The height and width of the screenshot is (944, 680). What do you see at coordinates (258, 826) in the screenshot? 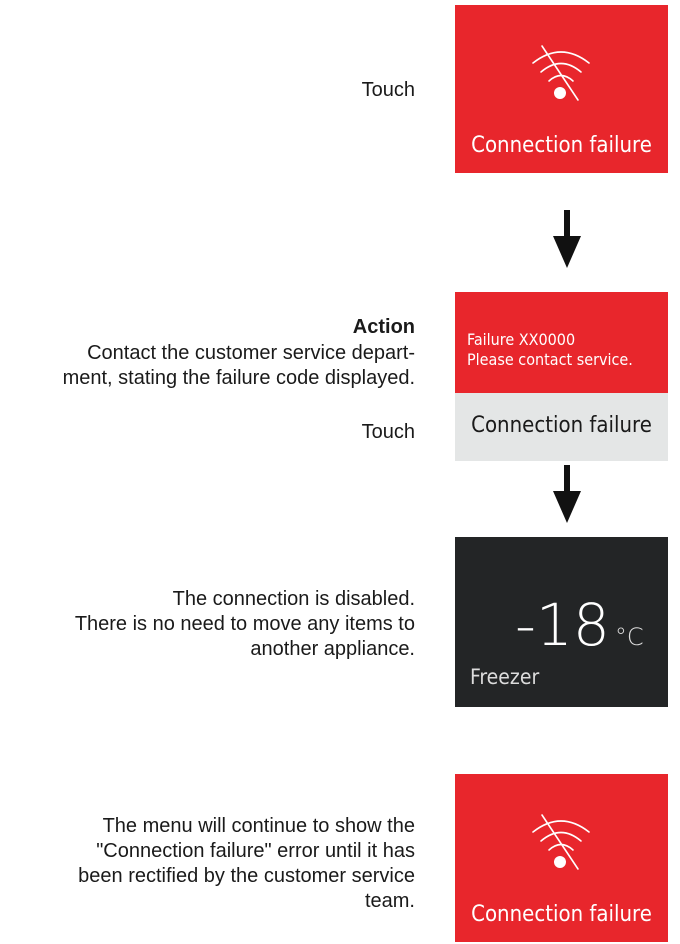
I see `menu-text-line: The menu will continue to show the` at bounding box center [258, 826].